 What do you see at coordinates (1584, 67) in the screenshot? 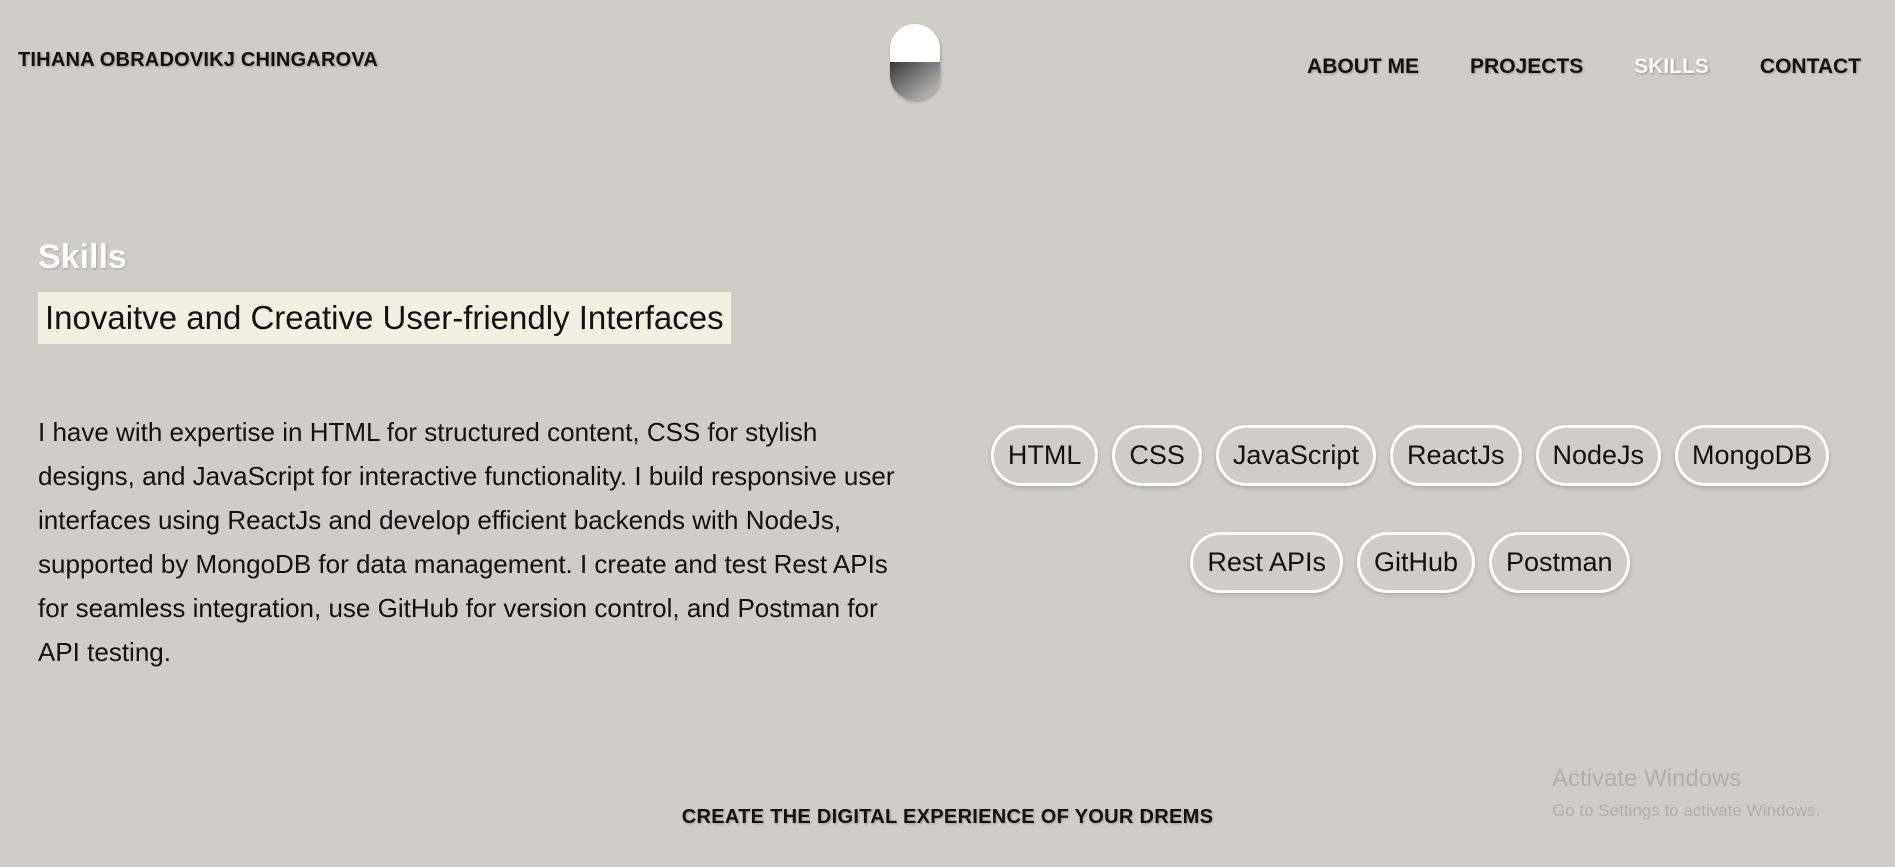
I see `main-nav: ABOUT ME PROJECTS SKILLS CONTACT` at bounding box center [1584, 67].